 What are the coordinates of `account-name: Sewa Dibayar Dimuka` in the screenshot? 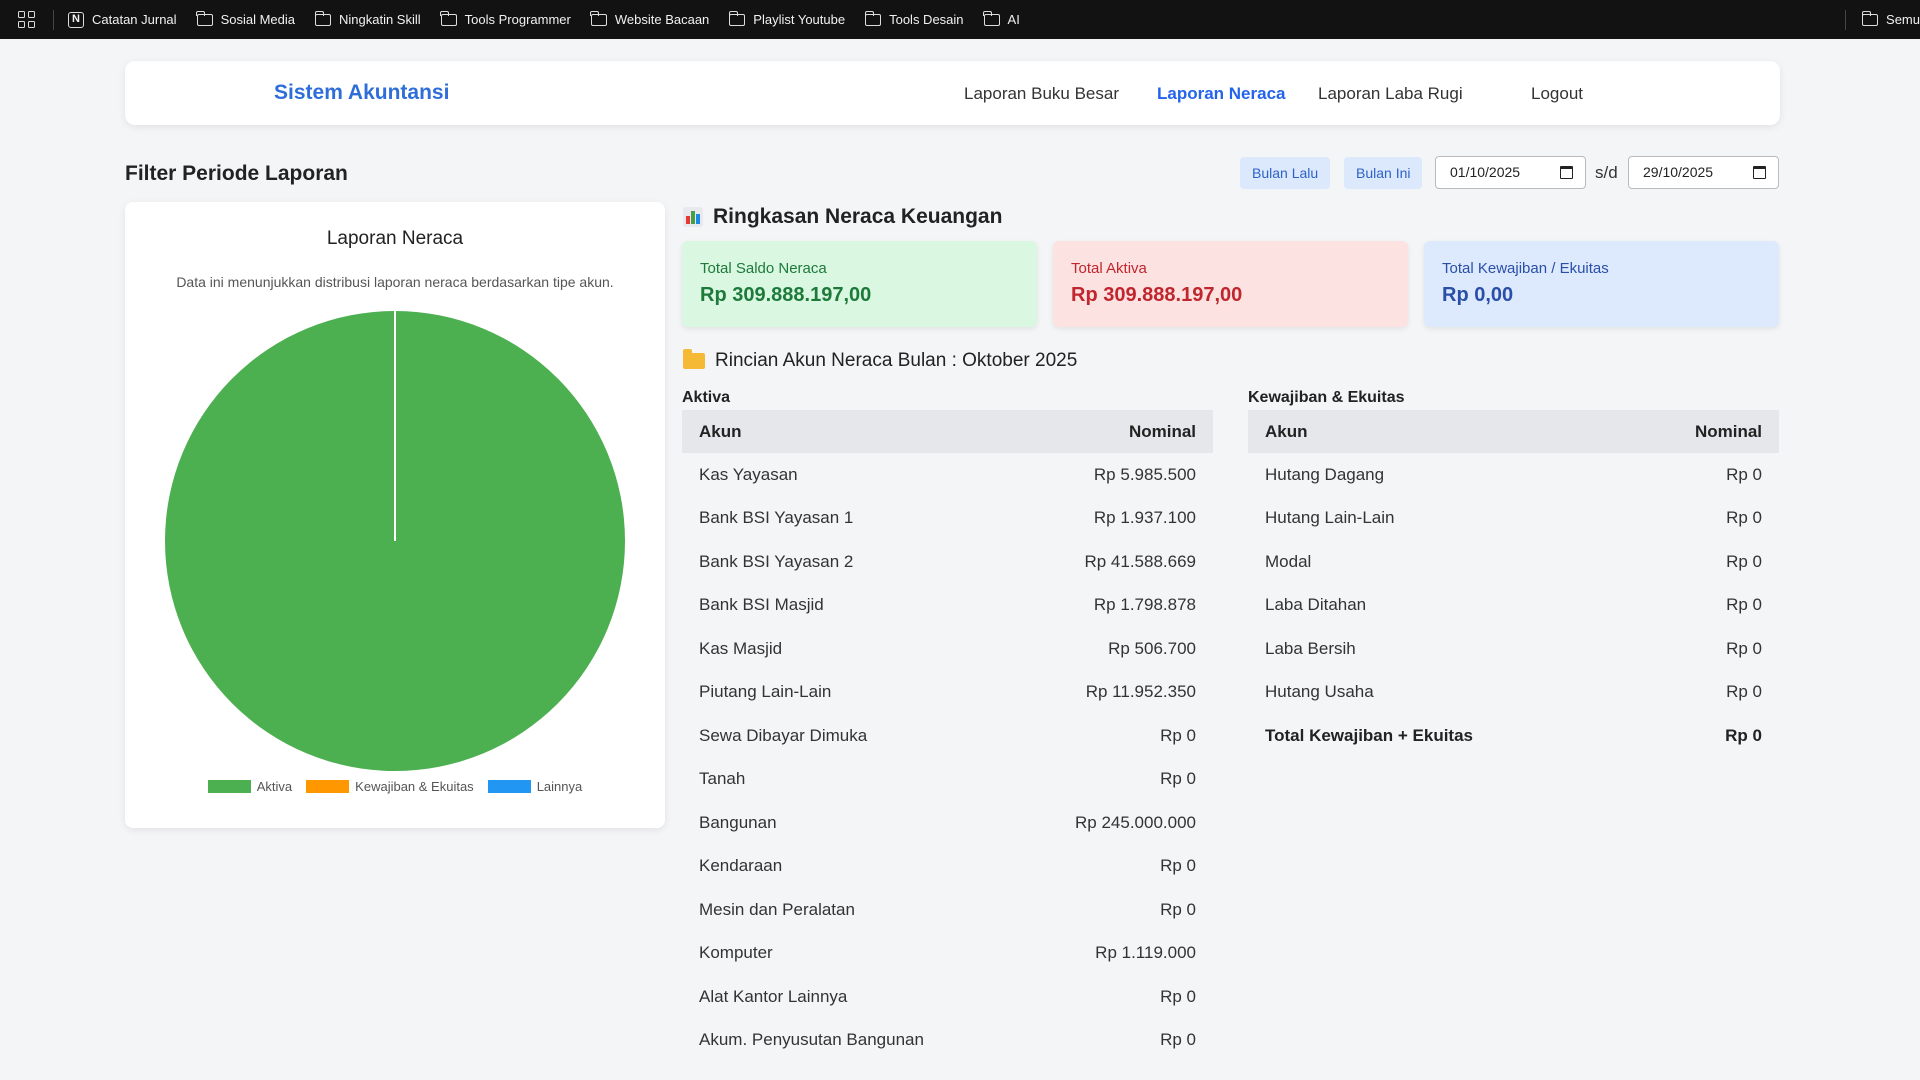 It's located at (783, 735).